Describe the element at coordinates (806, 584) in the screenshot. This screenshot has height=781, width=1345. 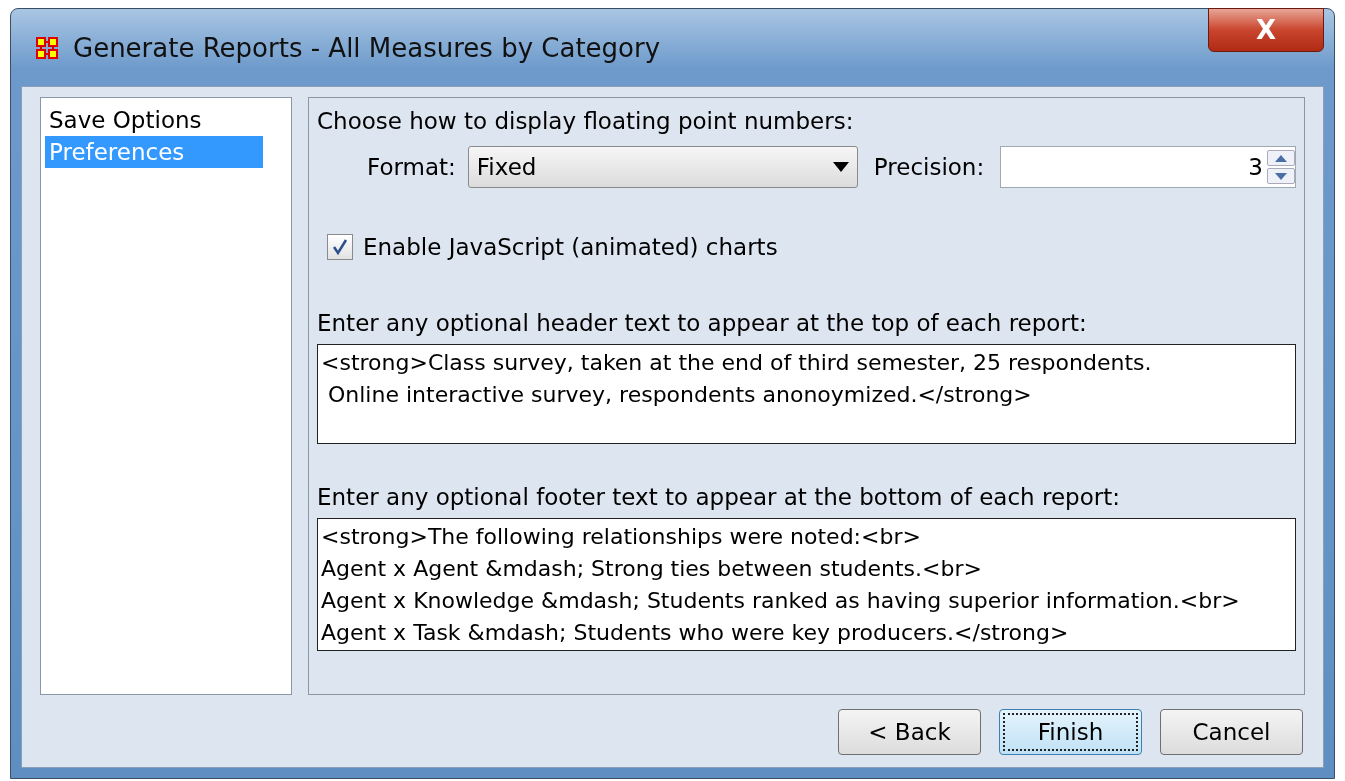
I see `footer-text-area: <strong>The following relationships were noted:<br> Agent x Agent &mdash; Strong ties between students.<br> Agent x Knowledge &mdash; Students ranked as having superior information.<br> Agent x Task &mdash; Students who were key producers.</strong>` at that location.